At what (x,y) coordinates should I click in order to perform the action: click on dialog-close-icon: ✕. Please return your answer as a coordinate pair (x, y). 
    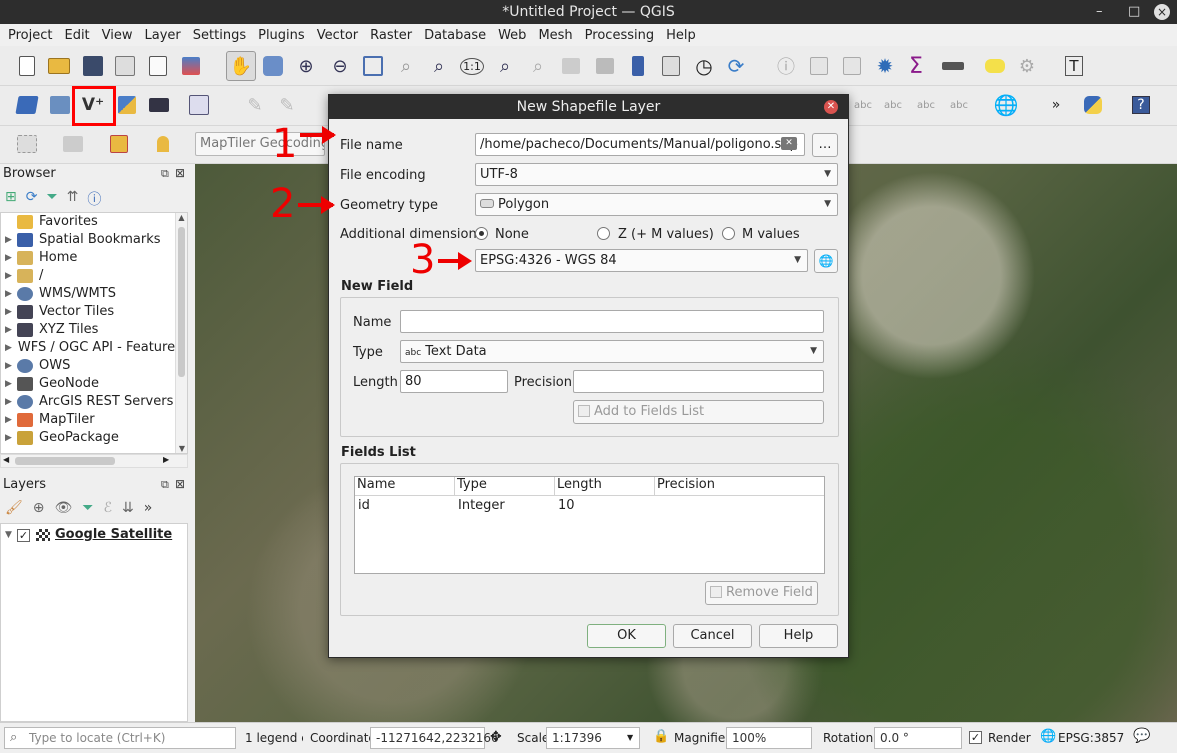
    Looking at the image, I should click on (831, 107).